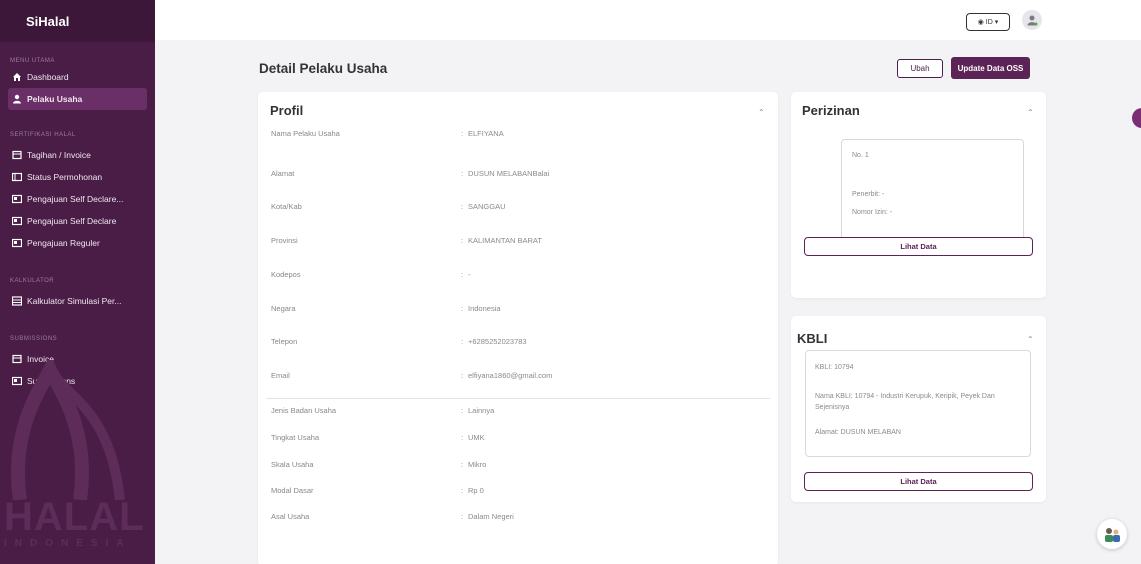 This screenshot has width=1141, height=564. I want to click on profil-row-value: Indonesia, so click(484, 308).